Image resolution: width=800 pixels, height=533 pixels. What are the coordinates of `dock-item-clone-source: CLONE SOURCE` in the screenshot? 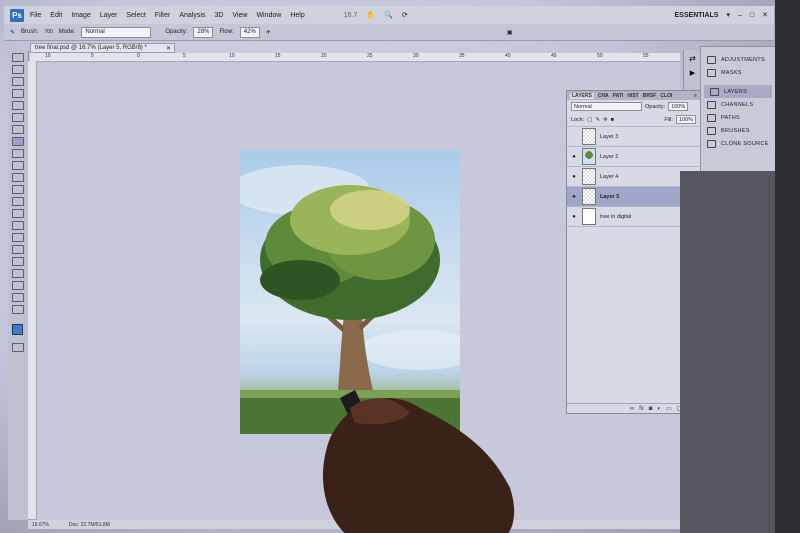 It's located at (738, 143).